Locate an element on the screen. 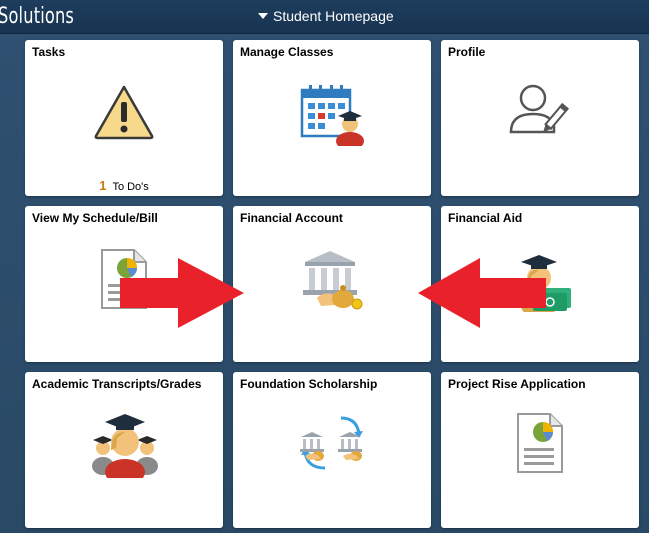  tile-financial-account: Financial Account is located at coordinates (332, 284).